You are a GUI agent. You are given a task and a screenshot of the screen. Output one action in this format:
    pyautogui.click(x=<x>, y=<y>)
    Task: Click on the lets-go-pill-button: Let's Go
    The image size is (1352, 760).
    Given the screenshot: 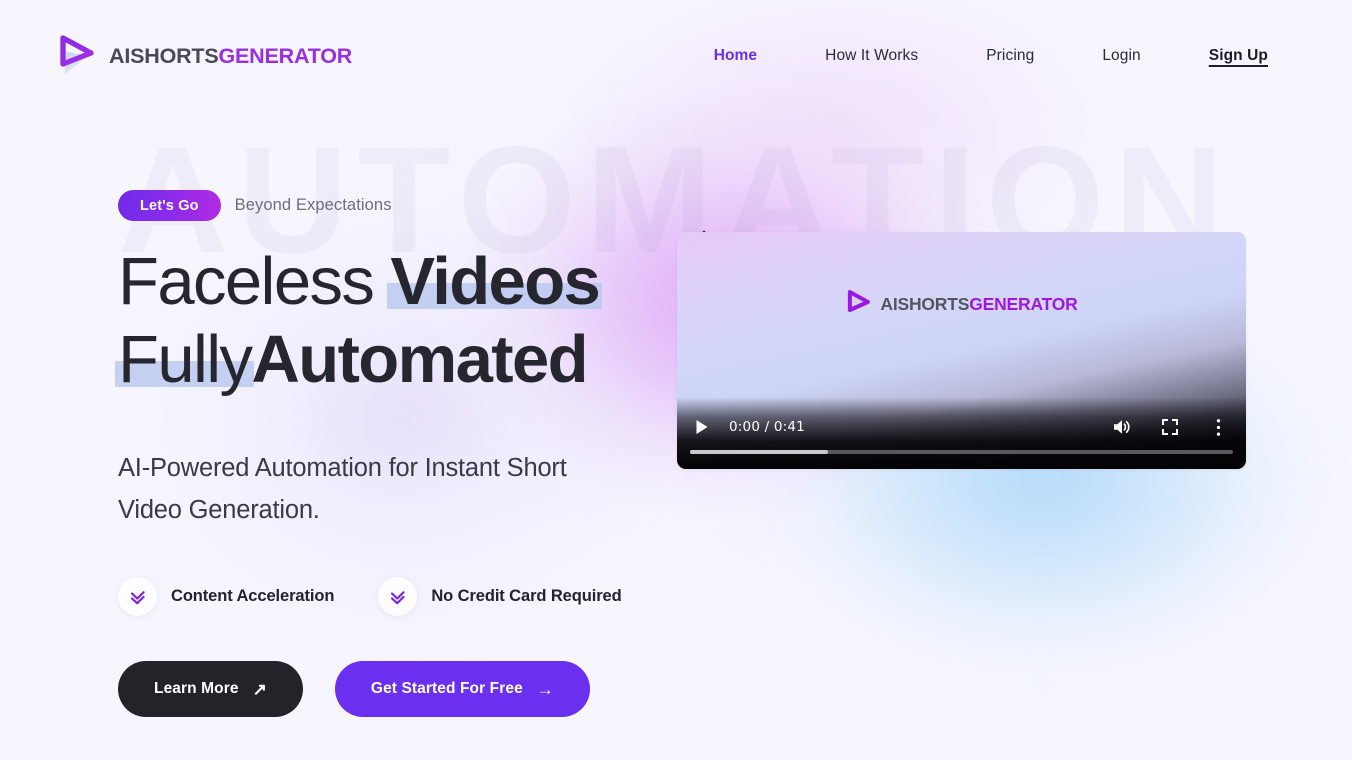 What is the action you would take?
    pyautogui.click(x=169, y=205)
    